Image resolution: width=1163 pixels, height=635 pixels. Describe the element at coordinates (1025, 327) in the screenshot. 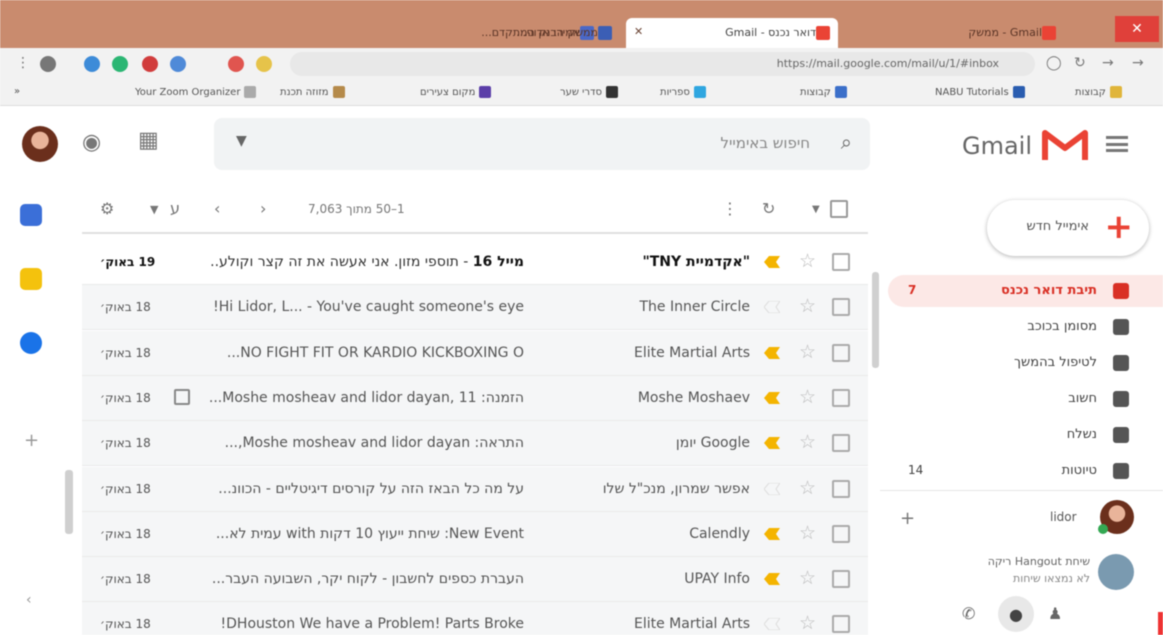

I see `nav-item-1: מסומן בכוכב` at that location.